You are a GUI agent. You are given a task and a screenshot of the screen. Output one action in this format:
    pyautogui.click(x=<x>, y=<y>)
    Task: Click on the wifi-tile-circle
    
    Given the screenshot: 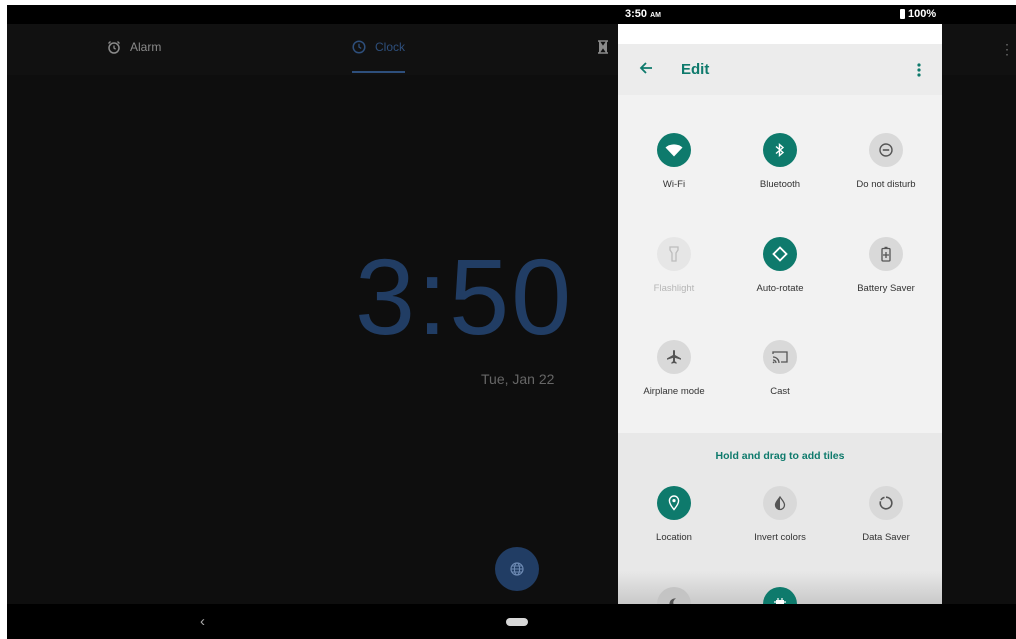 What is the action you would take?
    pyautogui.click(x=674, y=150)
    